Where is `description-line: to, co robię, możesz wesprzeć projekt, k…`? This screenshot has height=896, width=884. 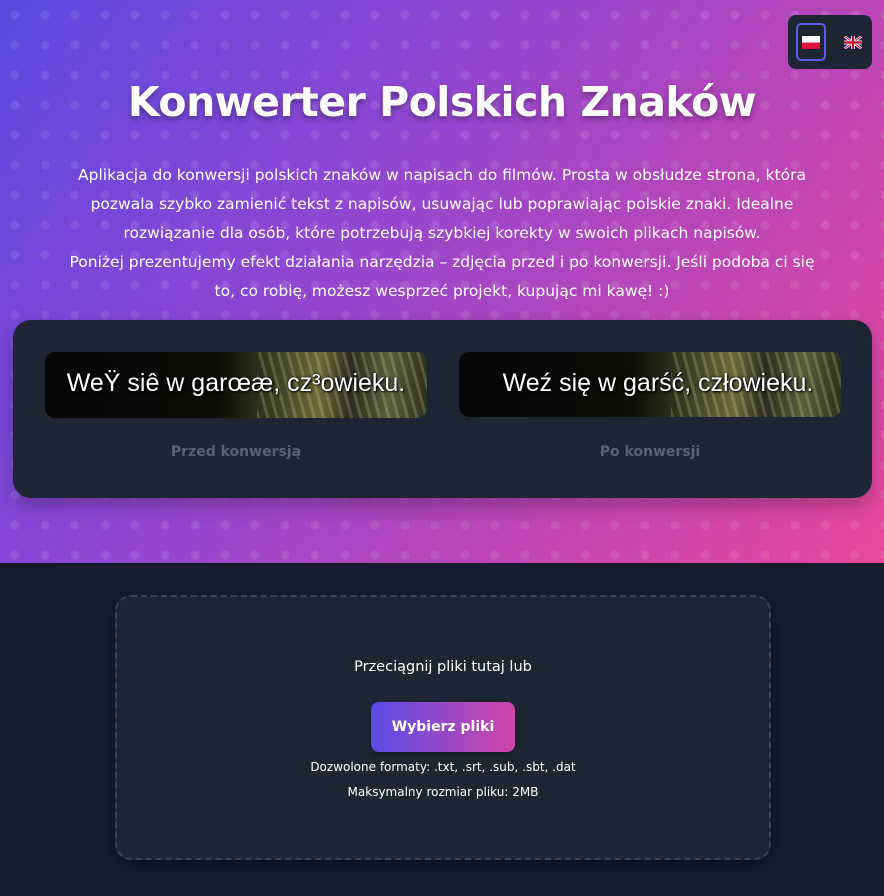 description-line: to, co robię, możesz wesprzeć projekt, k… is located at coordinates (442, 291).